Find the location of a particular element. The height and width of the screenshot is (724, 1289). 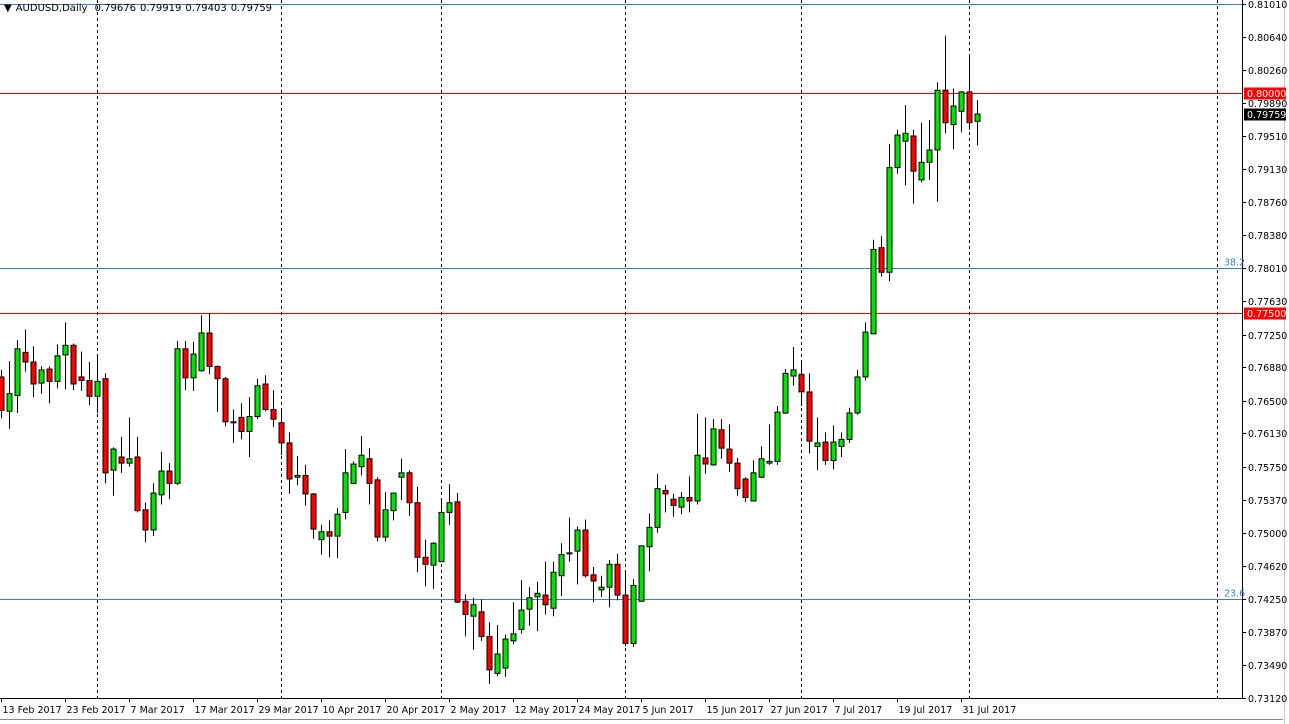

price-tick-label: 0.76880 is located at coordinates (1267, 368).